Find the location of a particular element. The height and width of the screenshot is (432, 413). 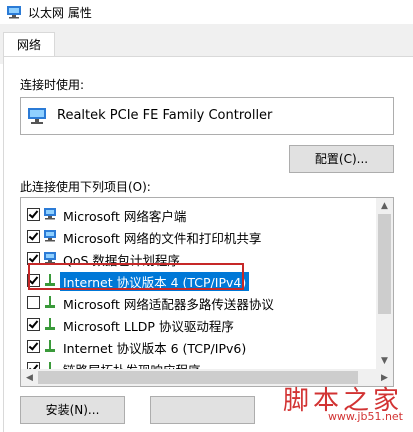

vertical-scroll-thumb is located at coordinates (384, 264).